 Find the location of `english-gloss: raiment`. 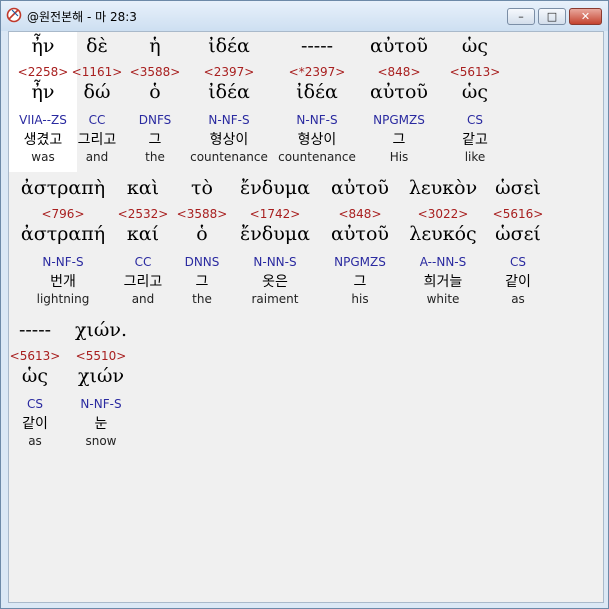

english-gloss: raiment is located at coordinates (275, 299).